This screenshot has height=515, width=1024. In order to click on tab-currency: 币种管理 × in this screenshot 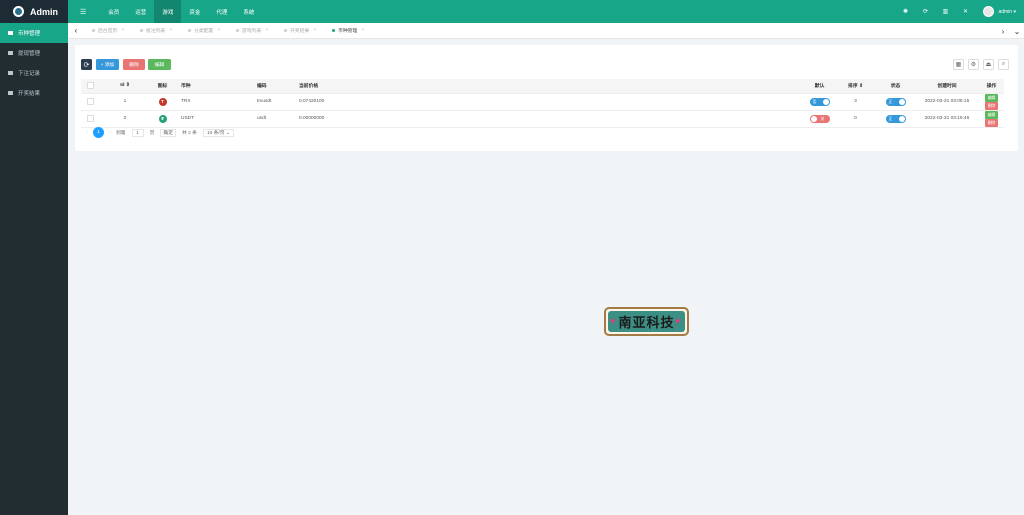, I will do `click(348, 31)`.